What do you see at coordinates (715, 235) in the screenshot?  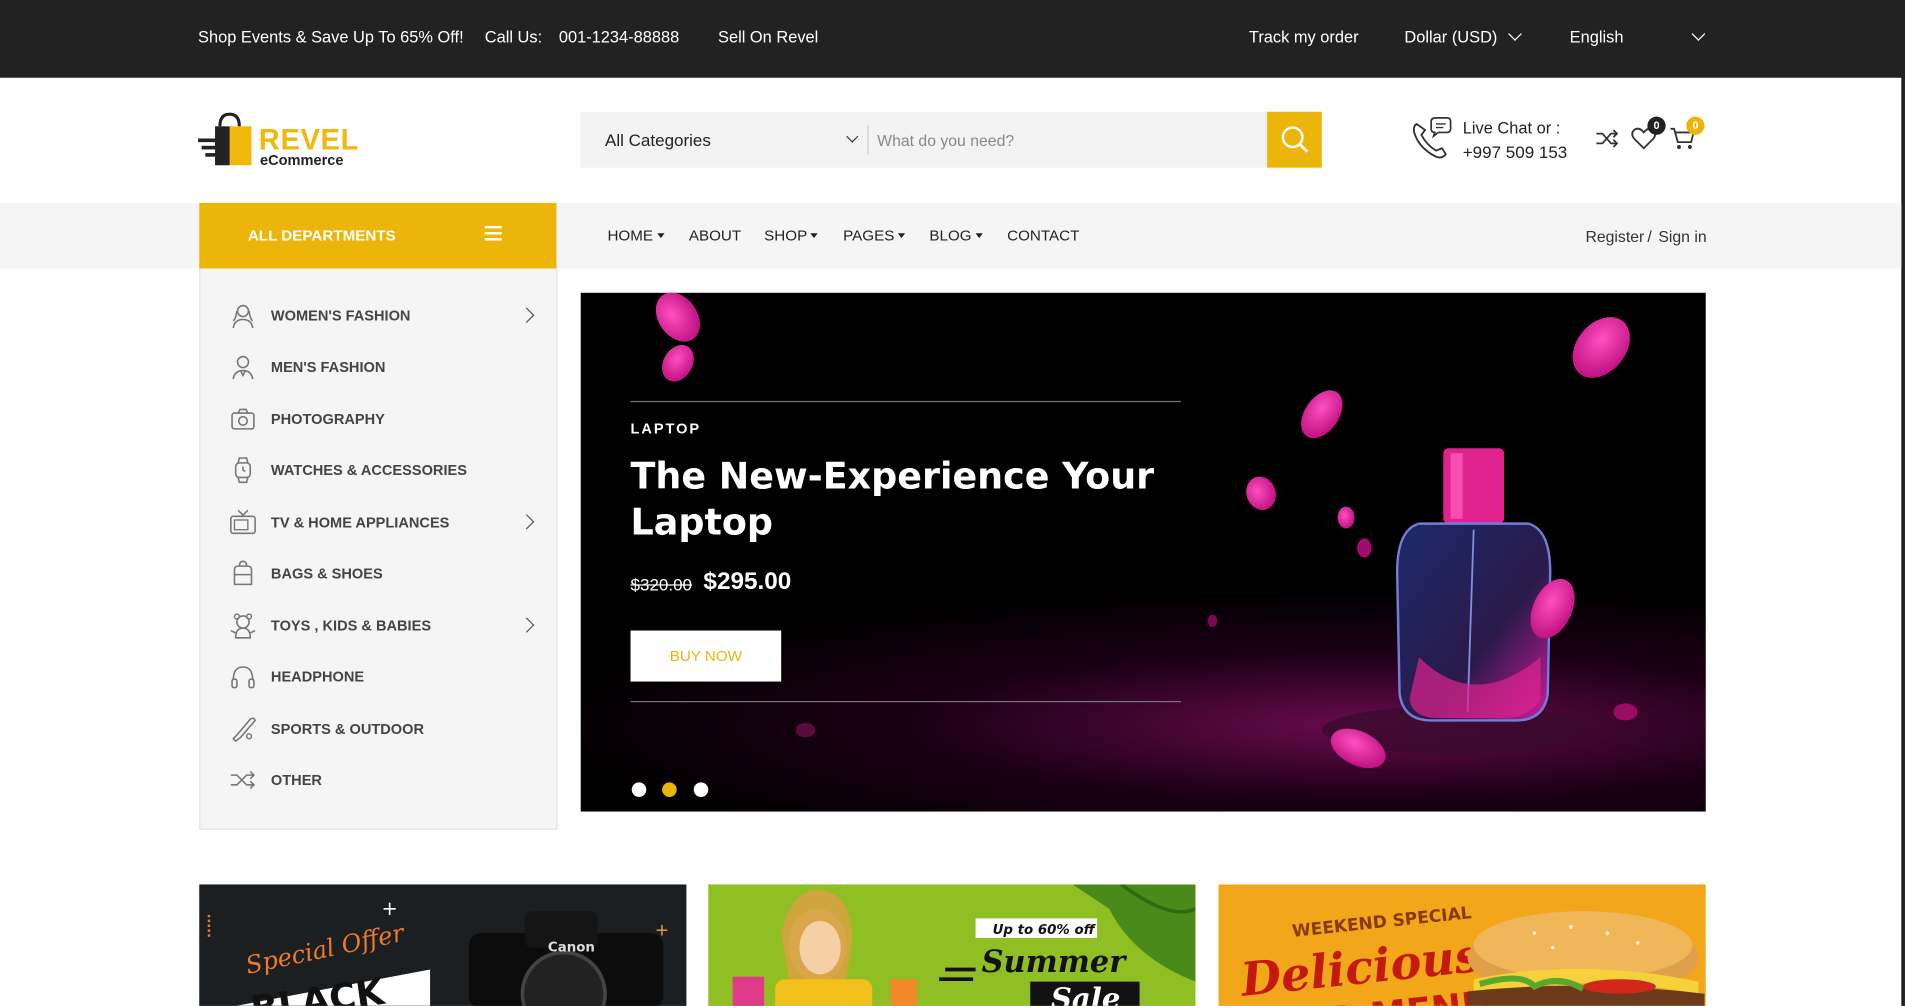 I see `nav-about: ABOUT` at bounding box center [715, 235].